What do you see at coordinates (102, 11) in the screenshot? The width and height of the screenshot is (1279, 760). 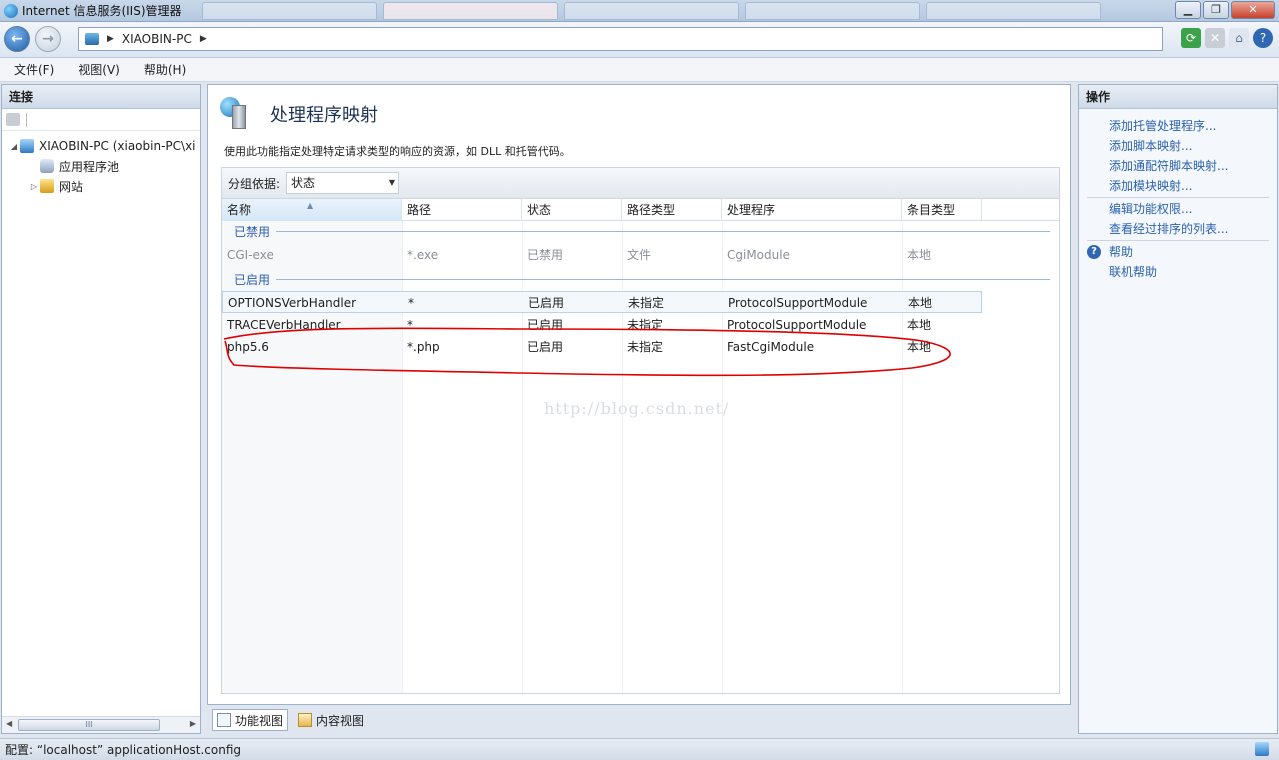 I see `window-title: Internet 信息服务(IIS)管理器` at bounding box center [102, 11].